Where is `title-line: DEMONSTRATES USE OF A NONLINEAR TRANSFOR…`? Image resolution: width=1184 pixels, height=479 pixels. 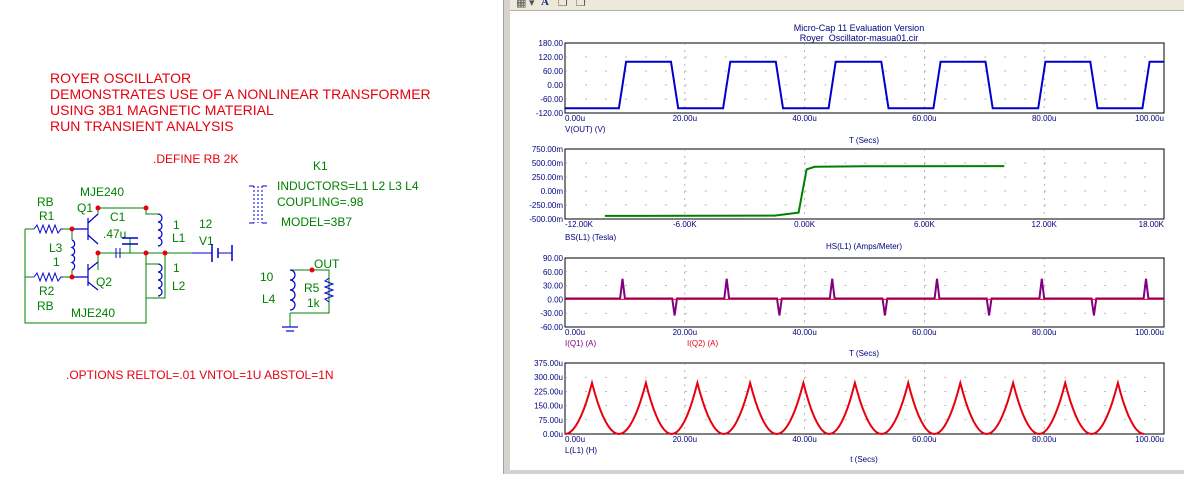
title-line: DEMONSTRATES USE OF A NONLINEAR TRANSFOR… is located at coordinates (240, 94).